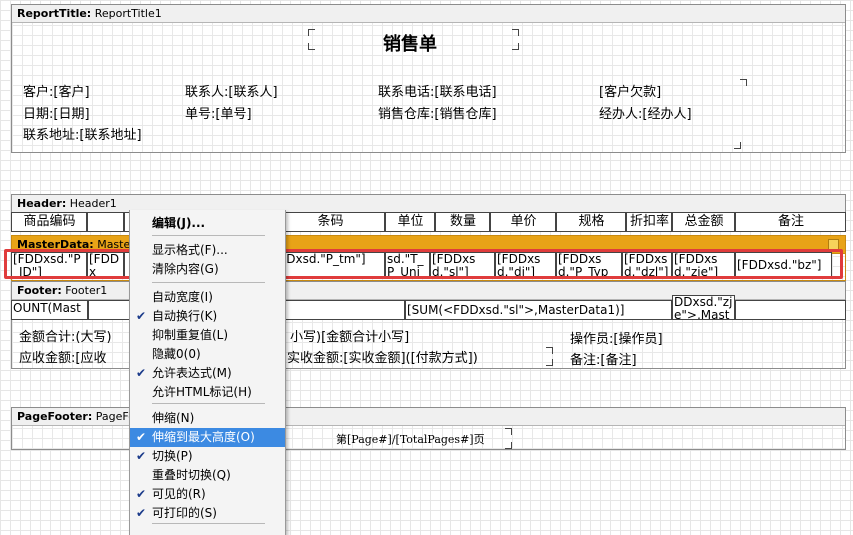 The image size is (853, 535). What do you see at coordinates (56, 90) in the screenshot?
I see `field-customer: 客户:[客户]` at bounding box center [56, 90].